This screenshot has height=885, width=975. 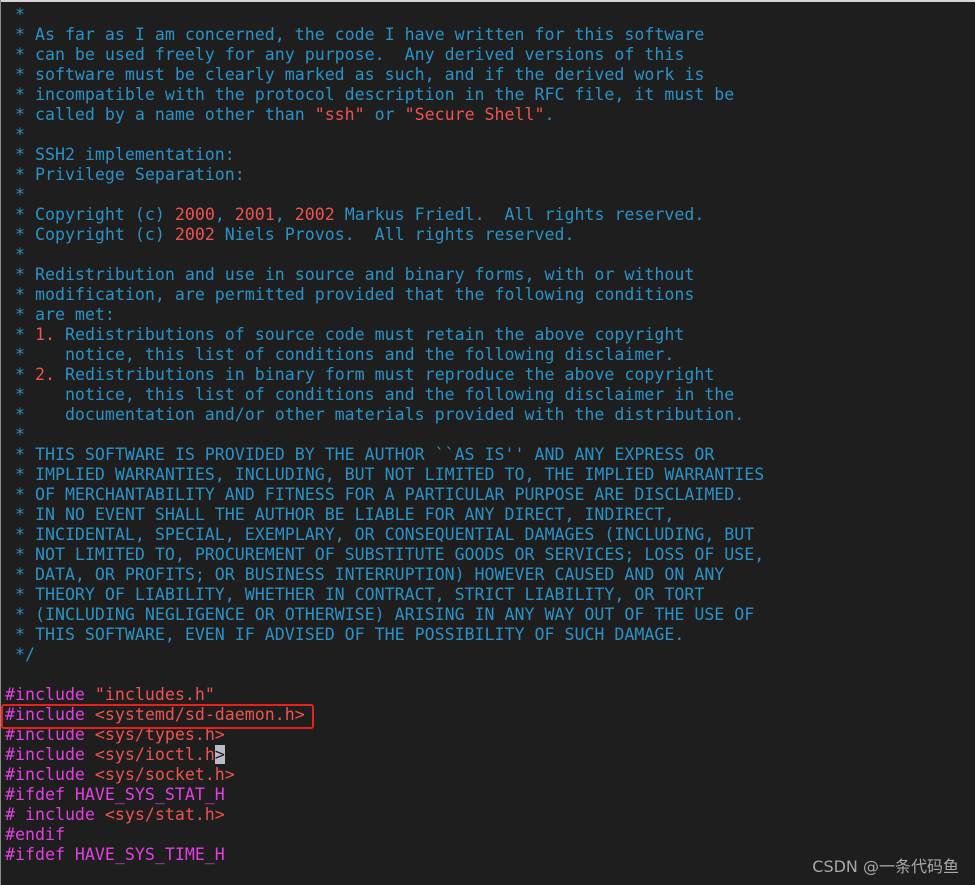 What do you see at coordinates (384, 795) in the screenshot?
I see `code-line: #ifdef HAVE_SYS_STAT_H` at bounding box center [384, 795].